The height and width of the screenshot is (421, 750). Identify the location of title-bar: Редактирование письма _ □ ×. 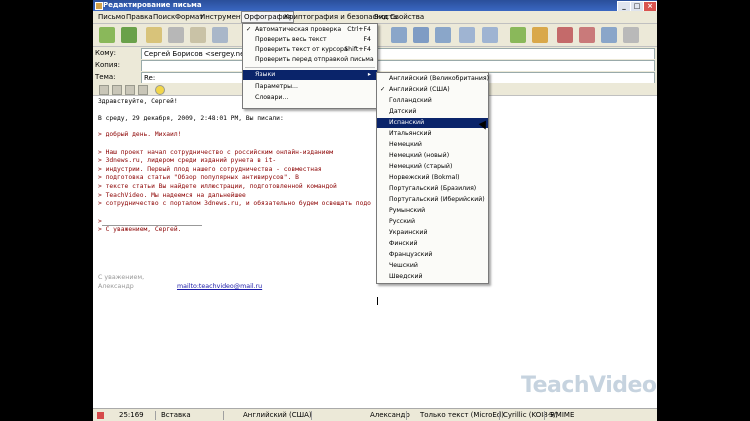
(375, 6).